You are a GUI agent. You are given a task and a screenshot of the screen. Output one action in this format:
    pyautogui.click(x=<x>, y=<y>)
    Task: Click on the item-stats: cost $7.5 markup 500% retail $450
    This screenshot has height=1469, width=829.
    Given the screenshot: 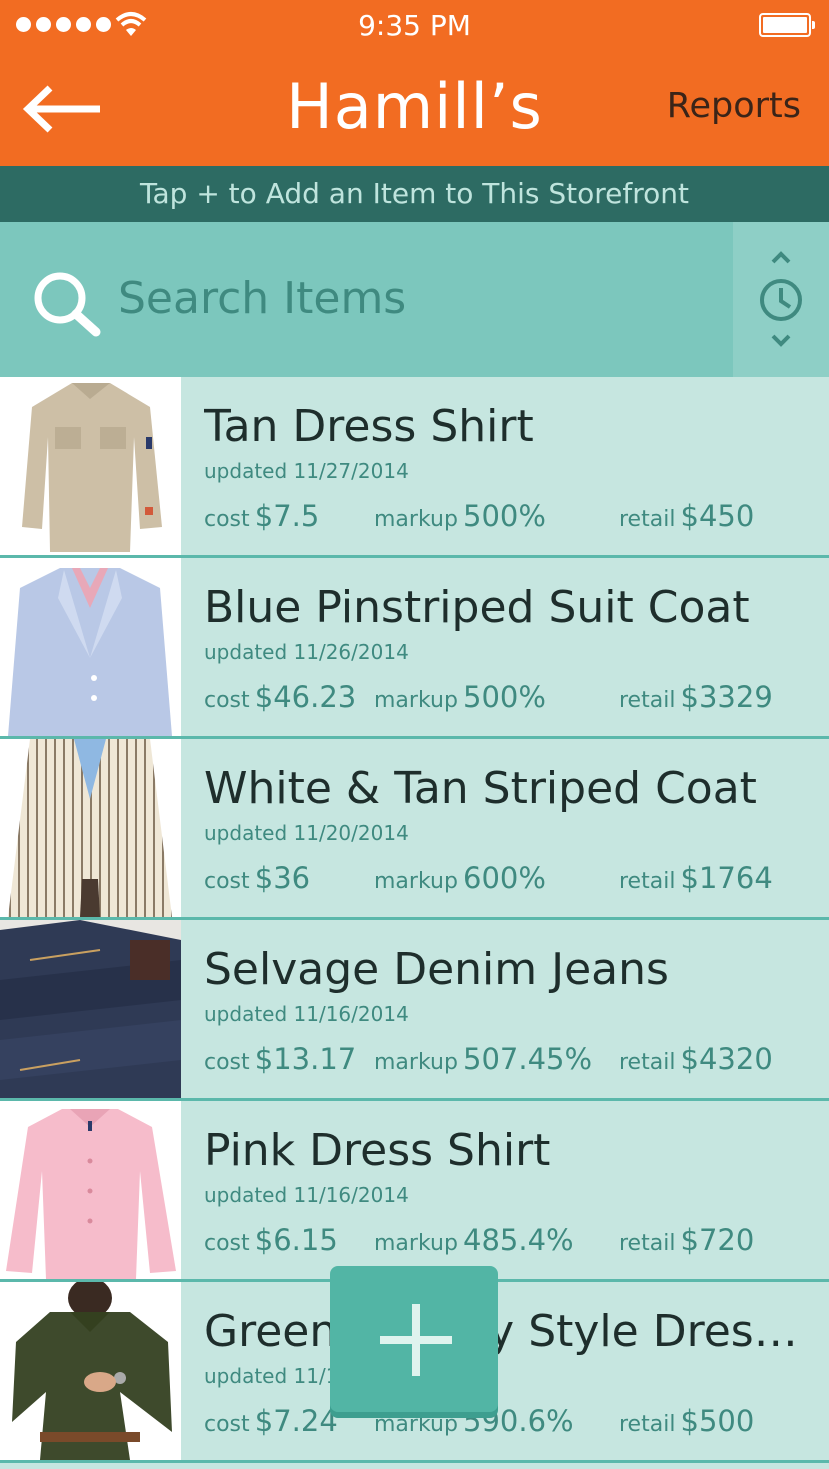 What is the action you would take?
    pyautogui.click(x=509, y=519)
    